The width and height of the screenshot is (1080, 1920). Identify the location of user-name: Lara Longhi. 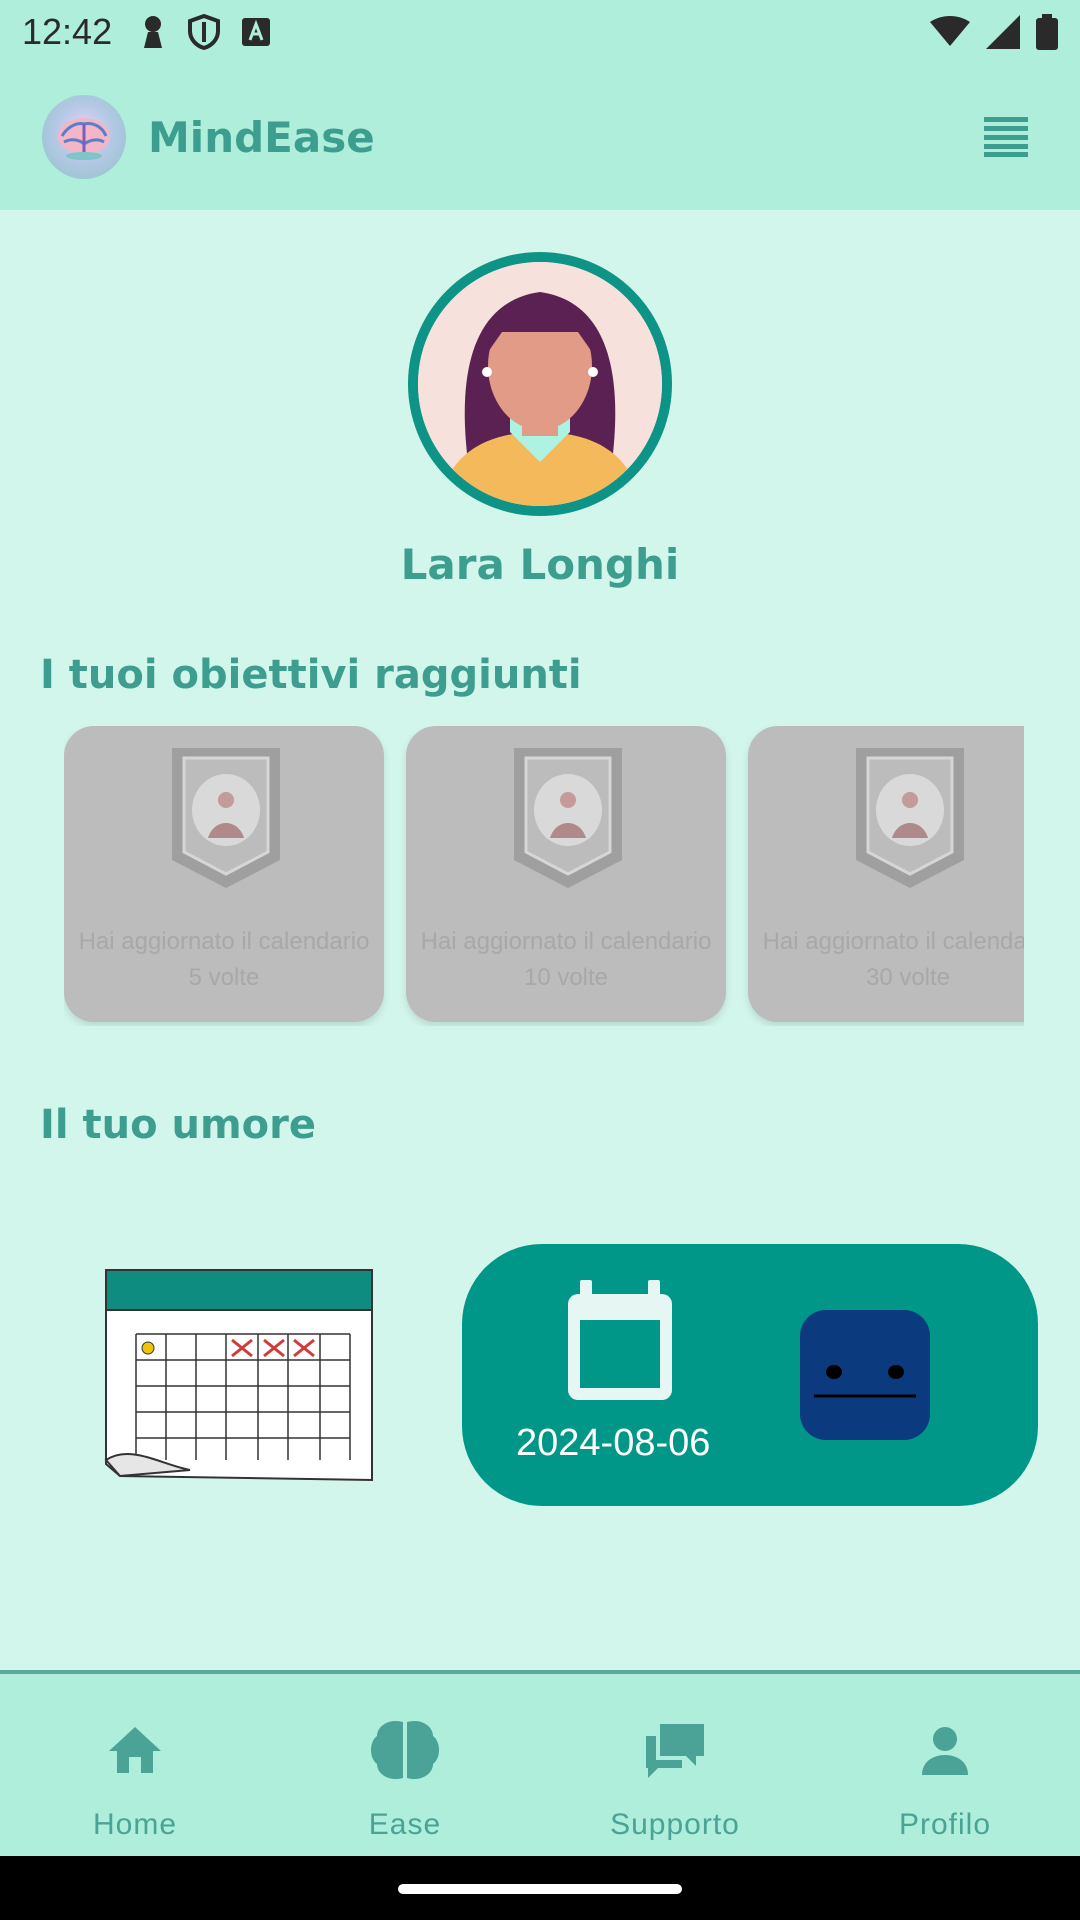
(540, 564).